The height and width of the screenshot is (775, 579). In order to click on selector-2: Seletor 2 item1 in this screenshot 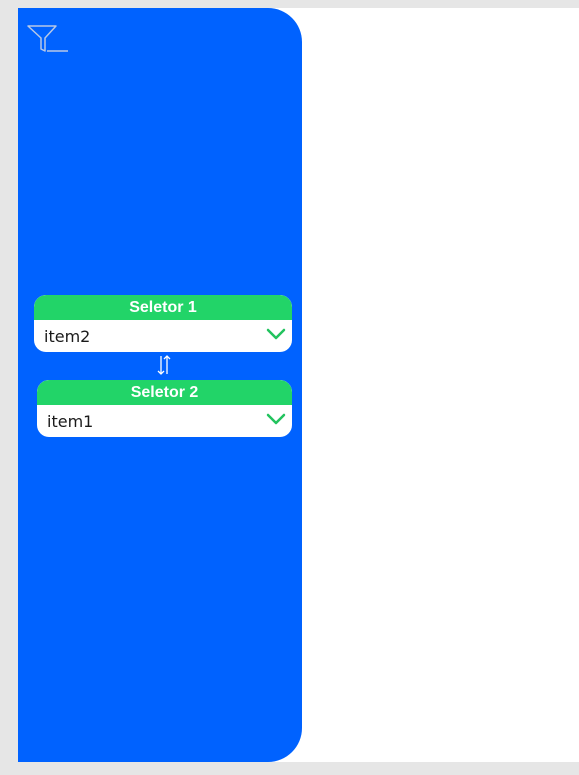, I will do `click(164, 408)`.